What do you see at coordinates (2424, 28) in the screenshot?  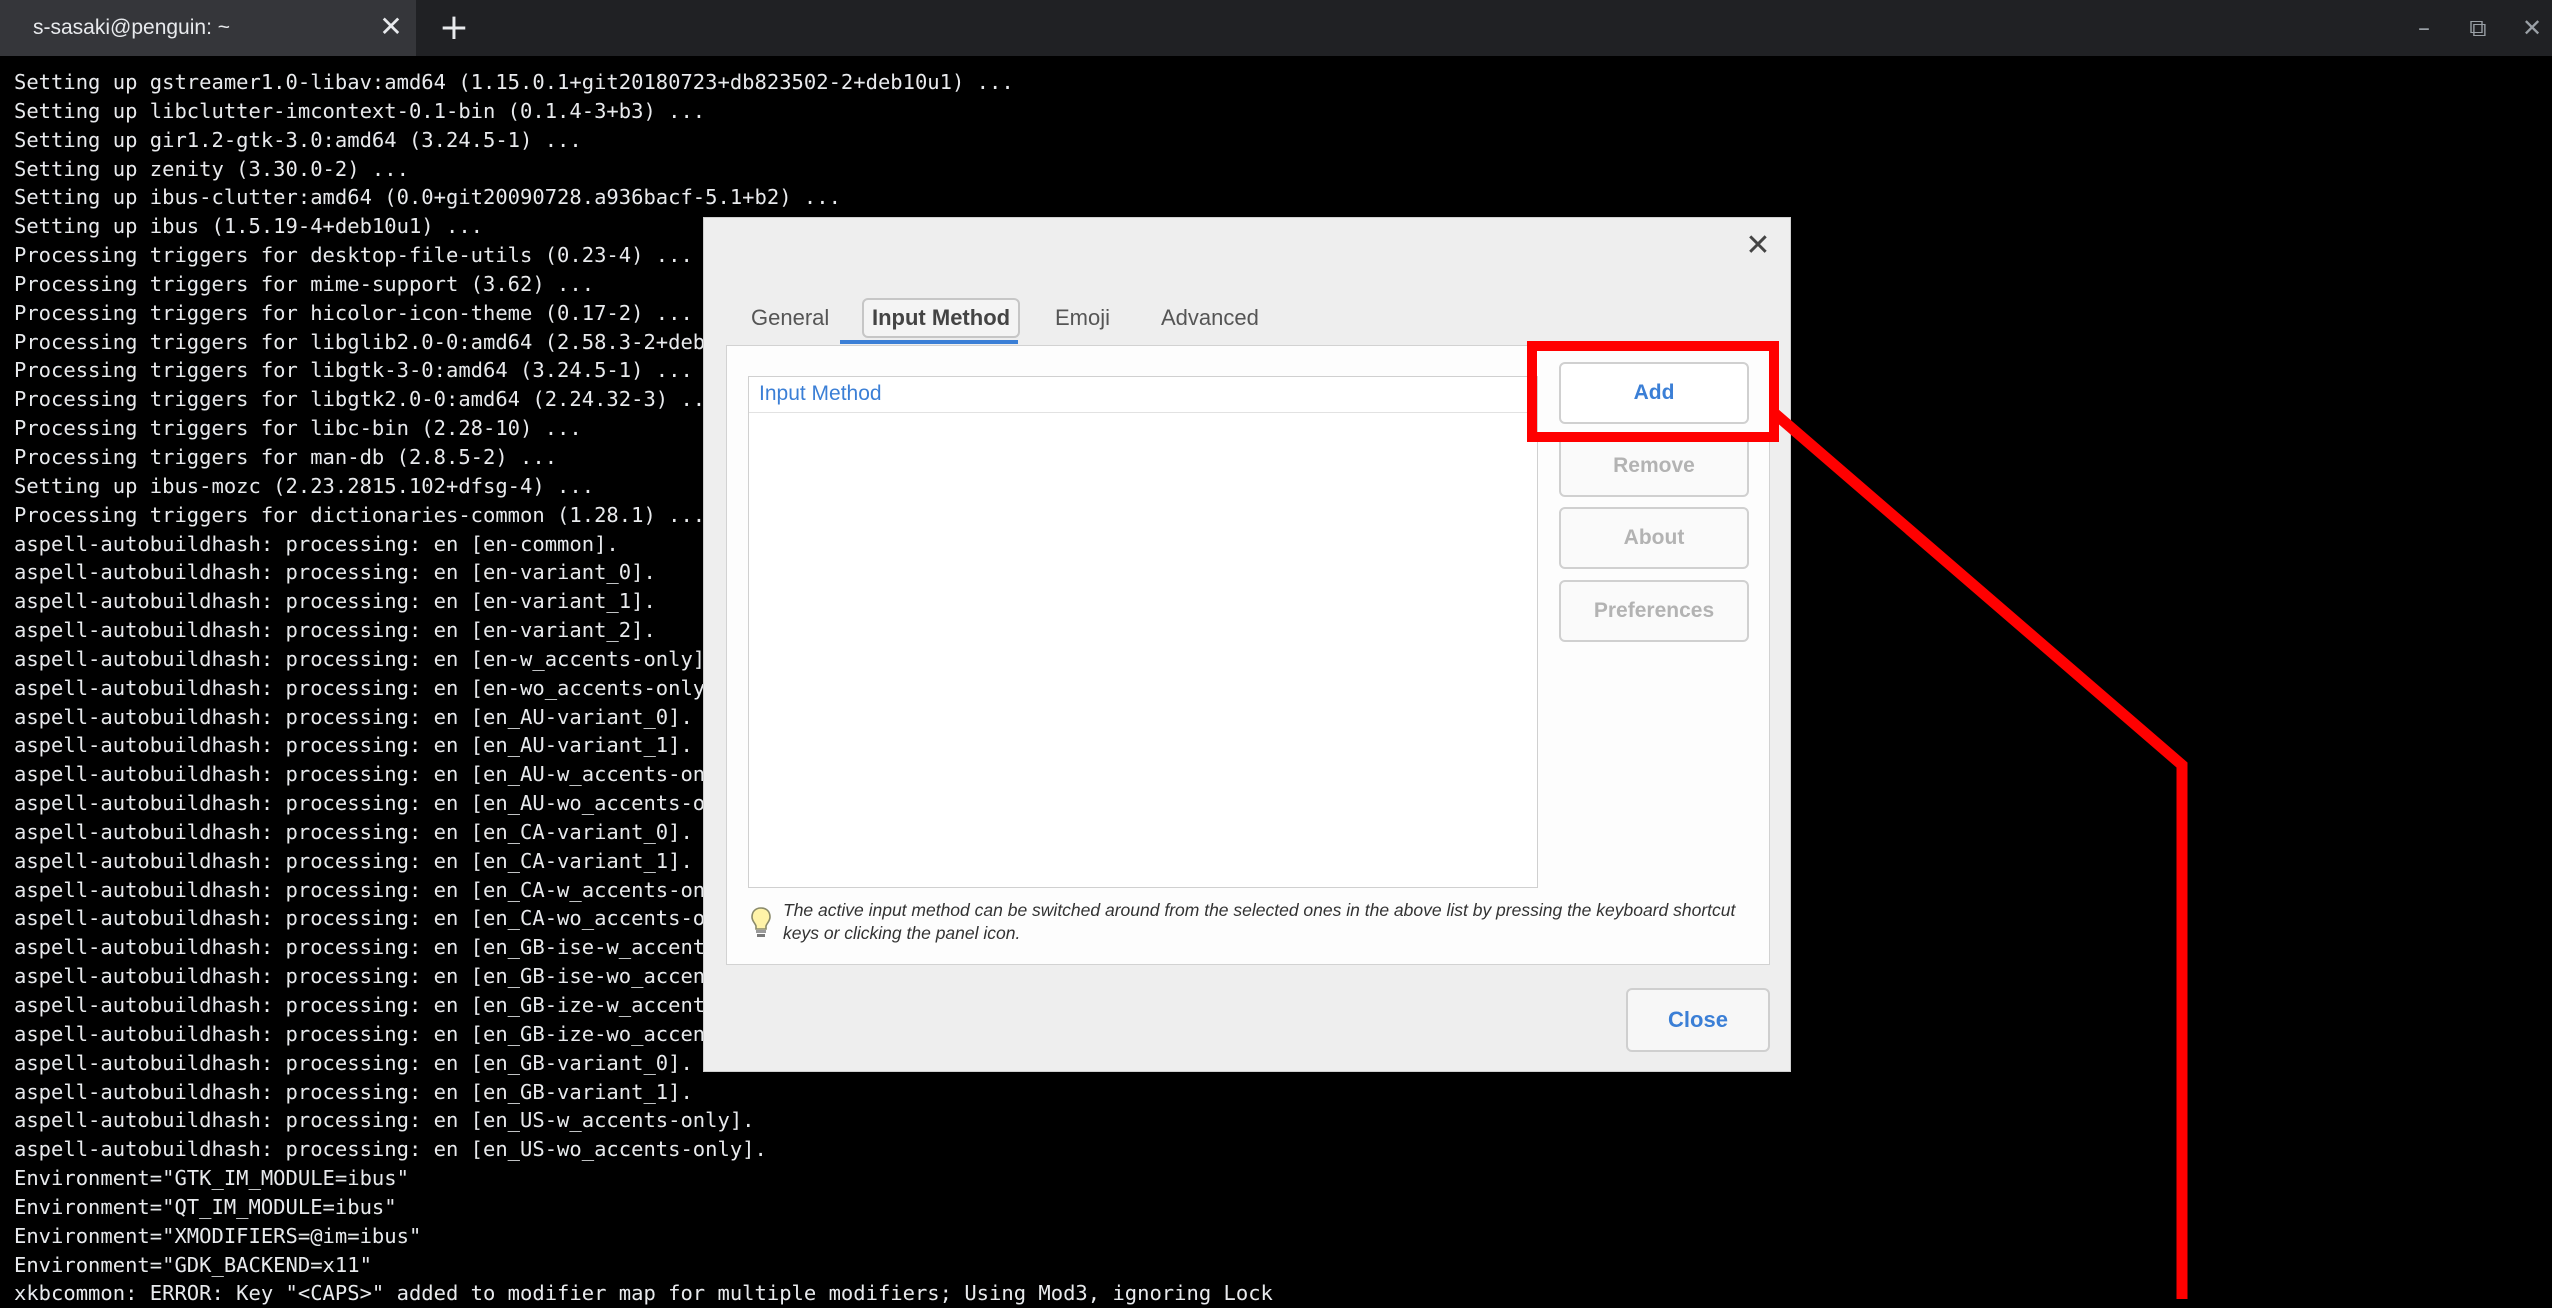 I see `minimize-icon: –` at bounding box center [2424, 28].